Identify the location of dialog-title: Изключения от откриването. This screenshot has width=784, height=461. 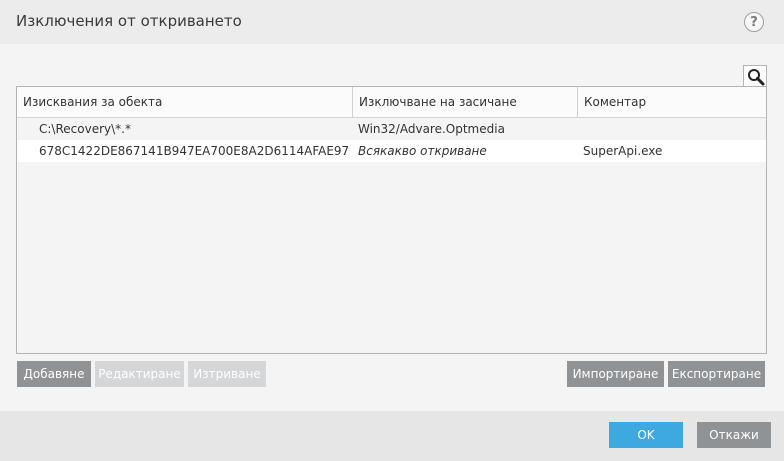
(129, 21).